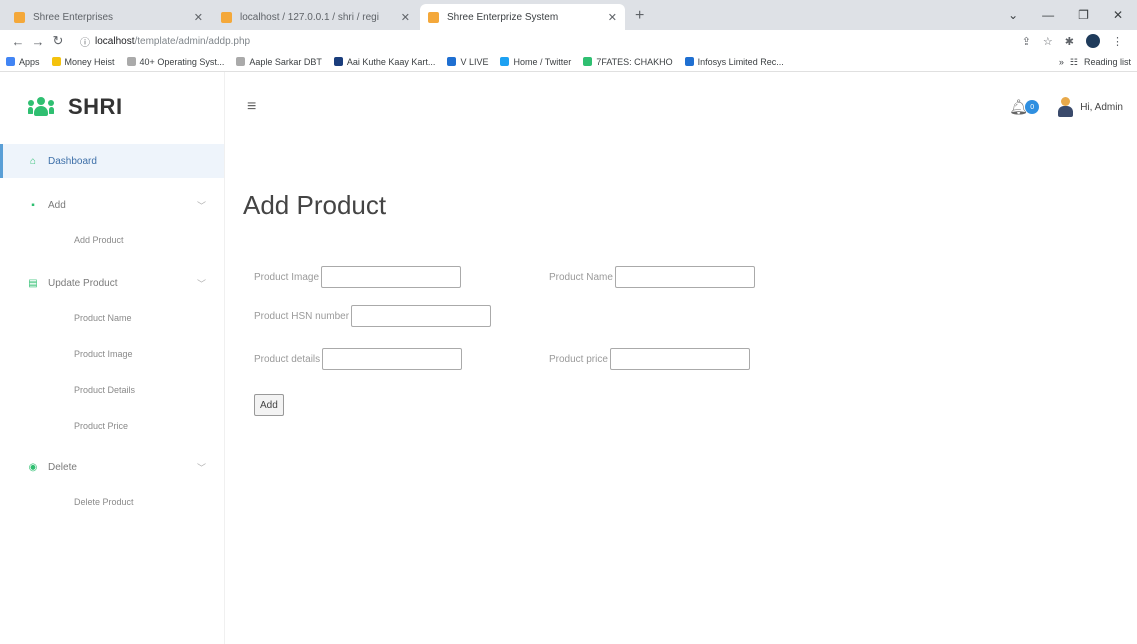  What do you see at coordinates (681, 107) in the screenshot?
I see `topbar: ≡ 🔔︎ 0 Hi, Admin` at bounding box center [681, 107].